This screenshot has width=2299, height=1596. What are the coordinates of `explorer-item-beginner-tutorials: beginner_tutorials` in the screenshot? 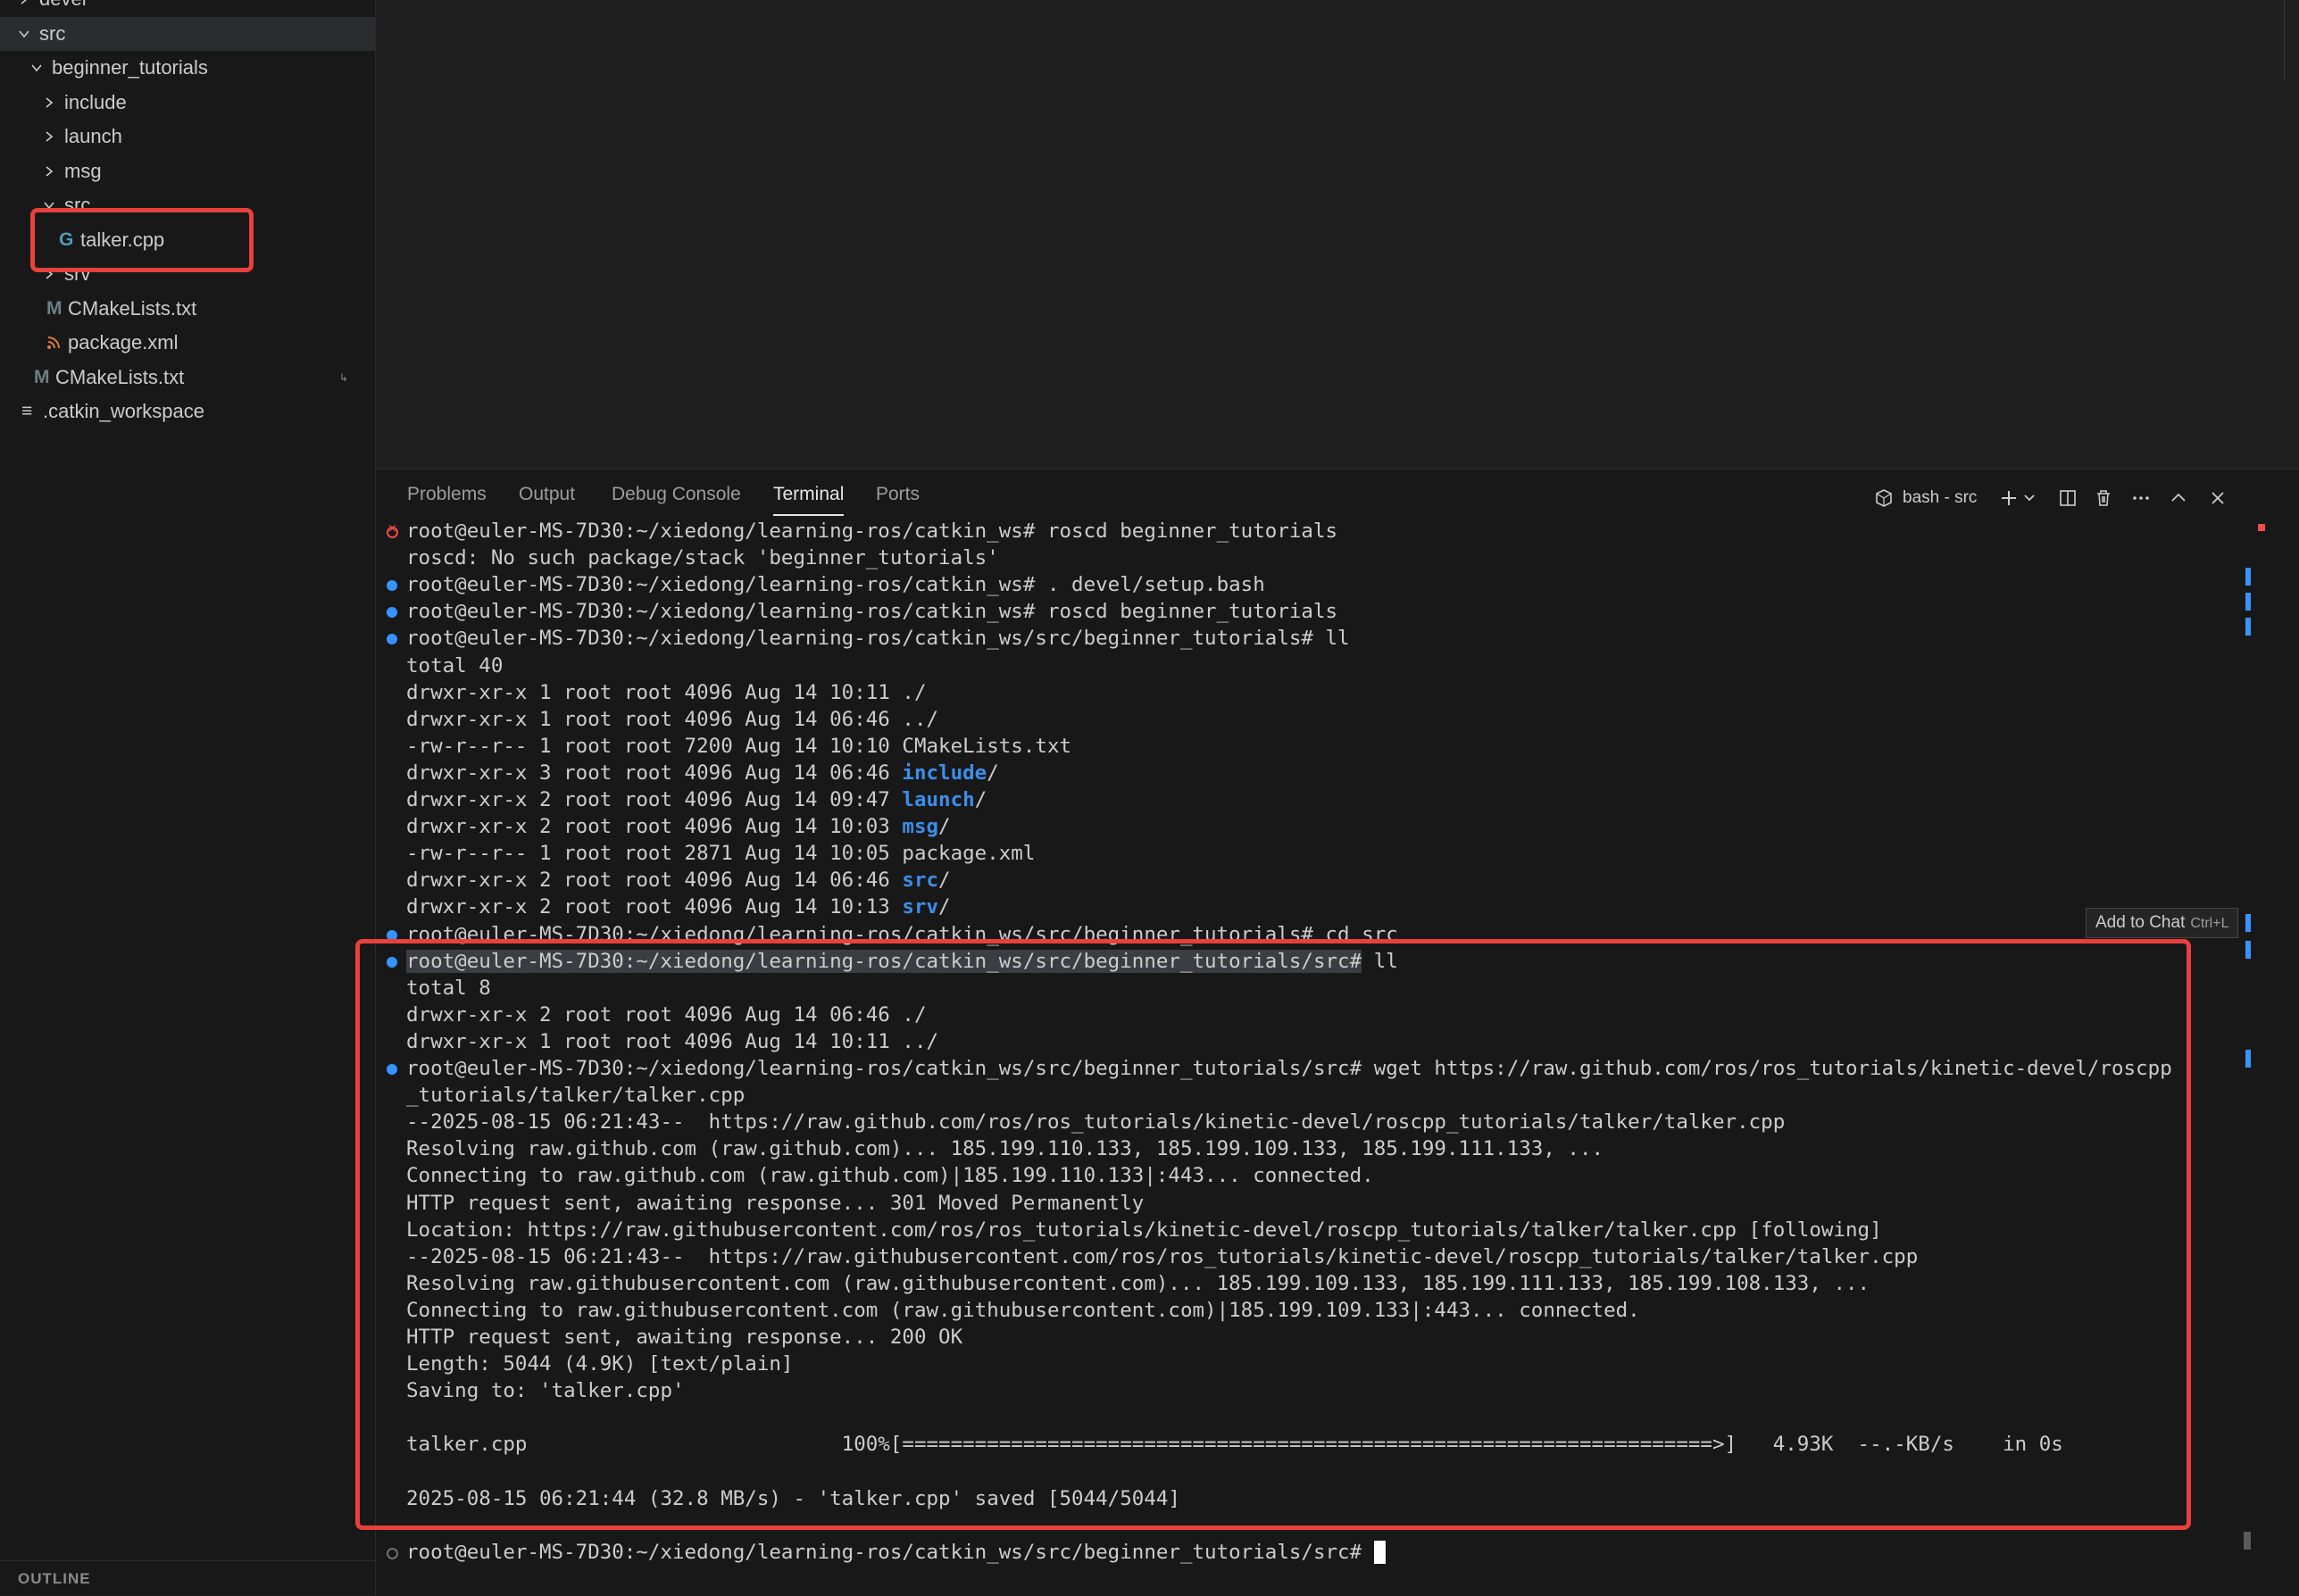 It's located at (188, 68).